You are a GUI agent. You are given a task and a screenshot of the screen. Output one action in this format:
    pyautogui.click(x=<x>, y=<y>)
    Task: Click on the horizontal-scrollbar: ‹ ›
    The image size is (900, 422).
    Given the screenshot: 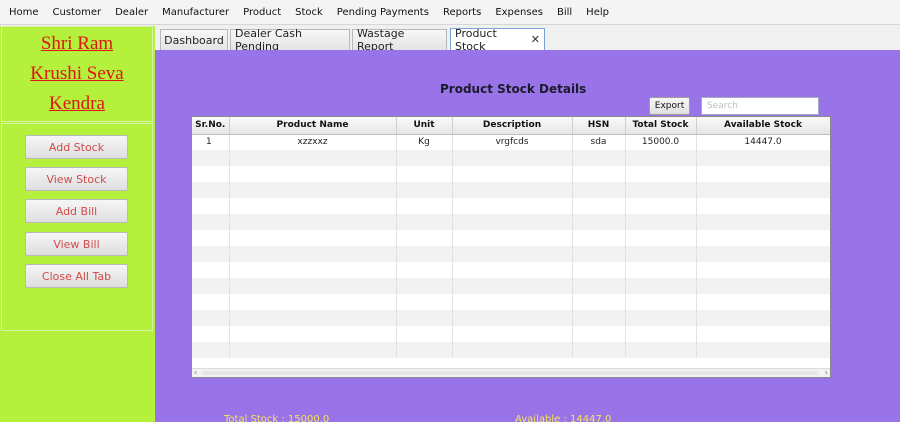 What is the action you would take?
    pyautogui.click(x=511, y=372)
    